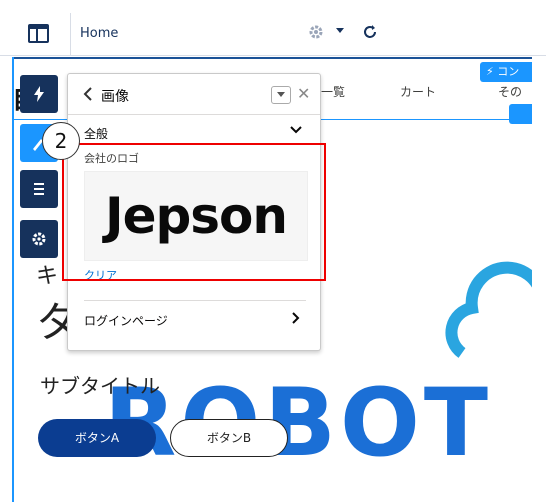  I want to click on button-a: ボタンA, so click(97, 438).